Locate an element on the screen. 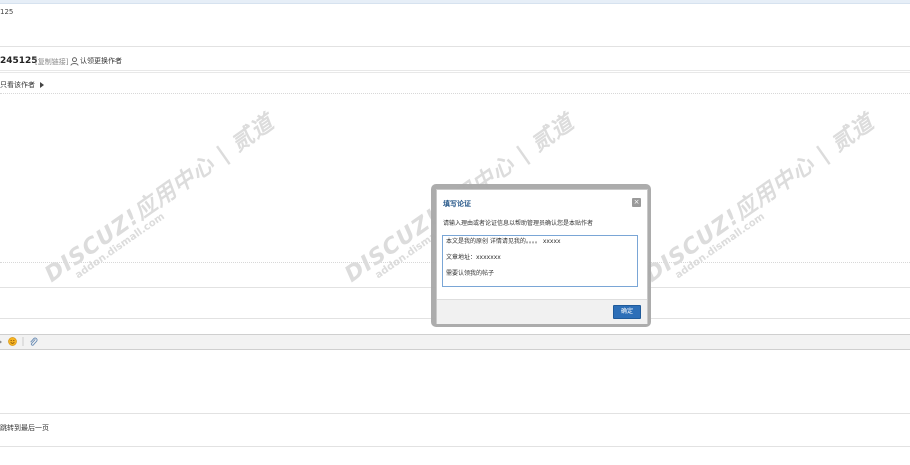 Image resolution: width=910 pixels, height=465 pixels. claim-author-link: 认领更换作者 is located at coordinates (96, 61).